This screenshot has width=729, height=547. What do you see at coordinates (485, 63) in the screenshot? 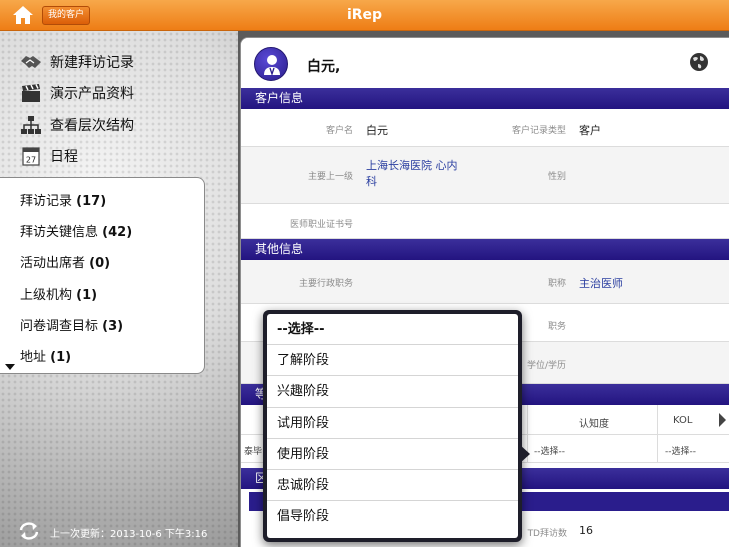
I see `customer-header: 白元,` at bounding box center [485, 63].